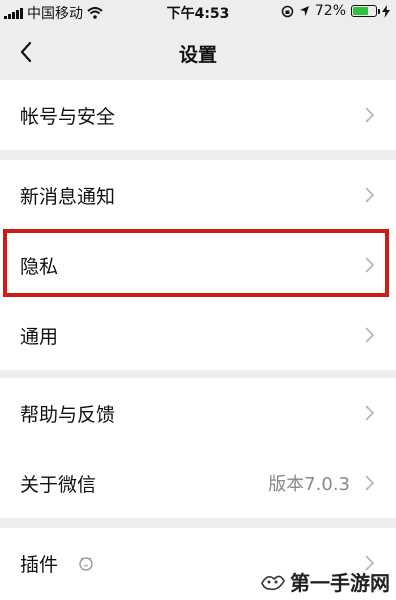  What do you see at coordinates (198, 335) in the screenshot?
I see `settings-item-general: 通用` at bounding box center [198, 335].